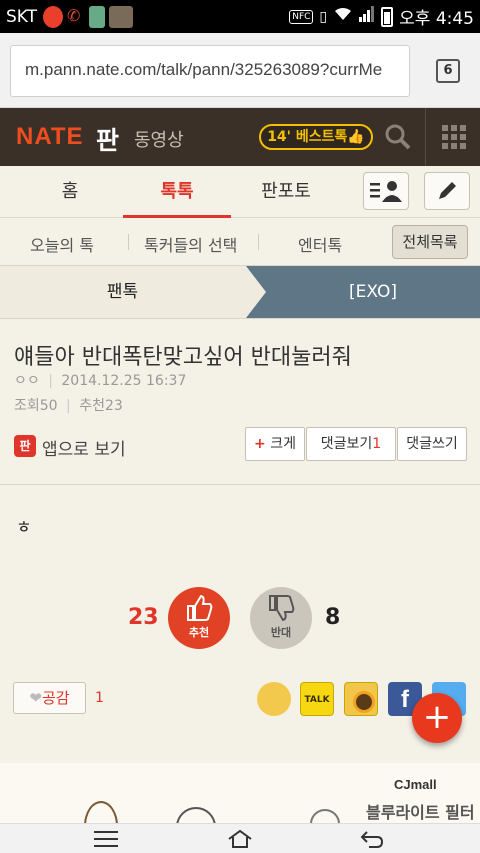 This screenshot has width=480, height=853. I want to click on post-content: ㅎ, so click(24, 528).